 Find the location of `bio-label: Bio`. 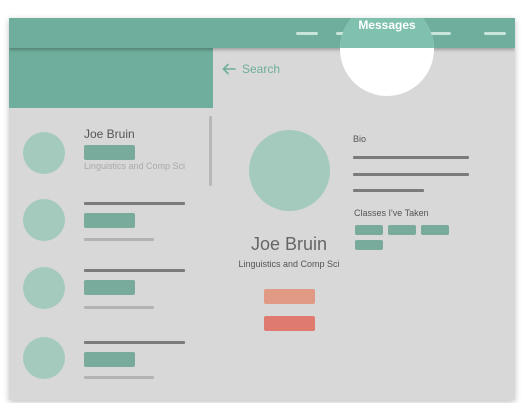

bio-label: Bio is located at coordinates (360, 139).